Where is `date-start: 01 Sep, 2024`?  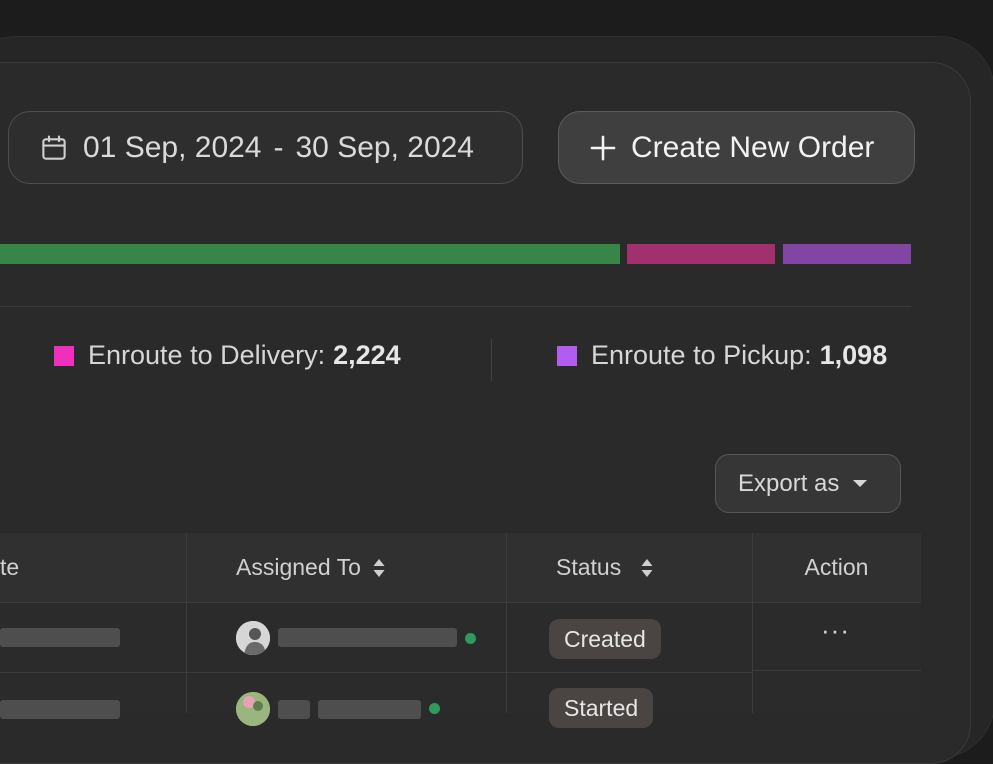 date-start: 01 Sep, 2024 is located at coordinates (172, 147).